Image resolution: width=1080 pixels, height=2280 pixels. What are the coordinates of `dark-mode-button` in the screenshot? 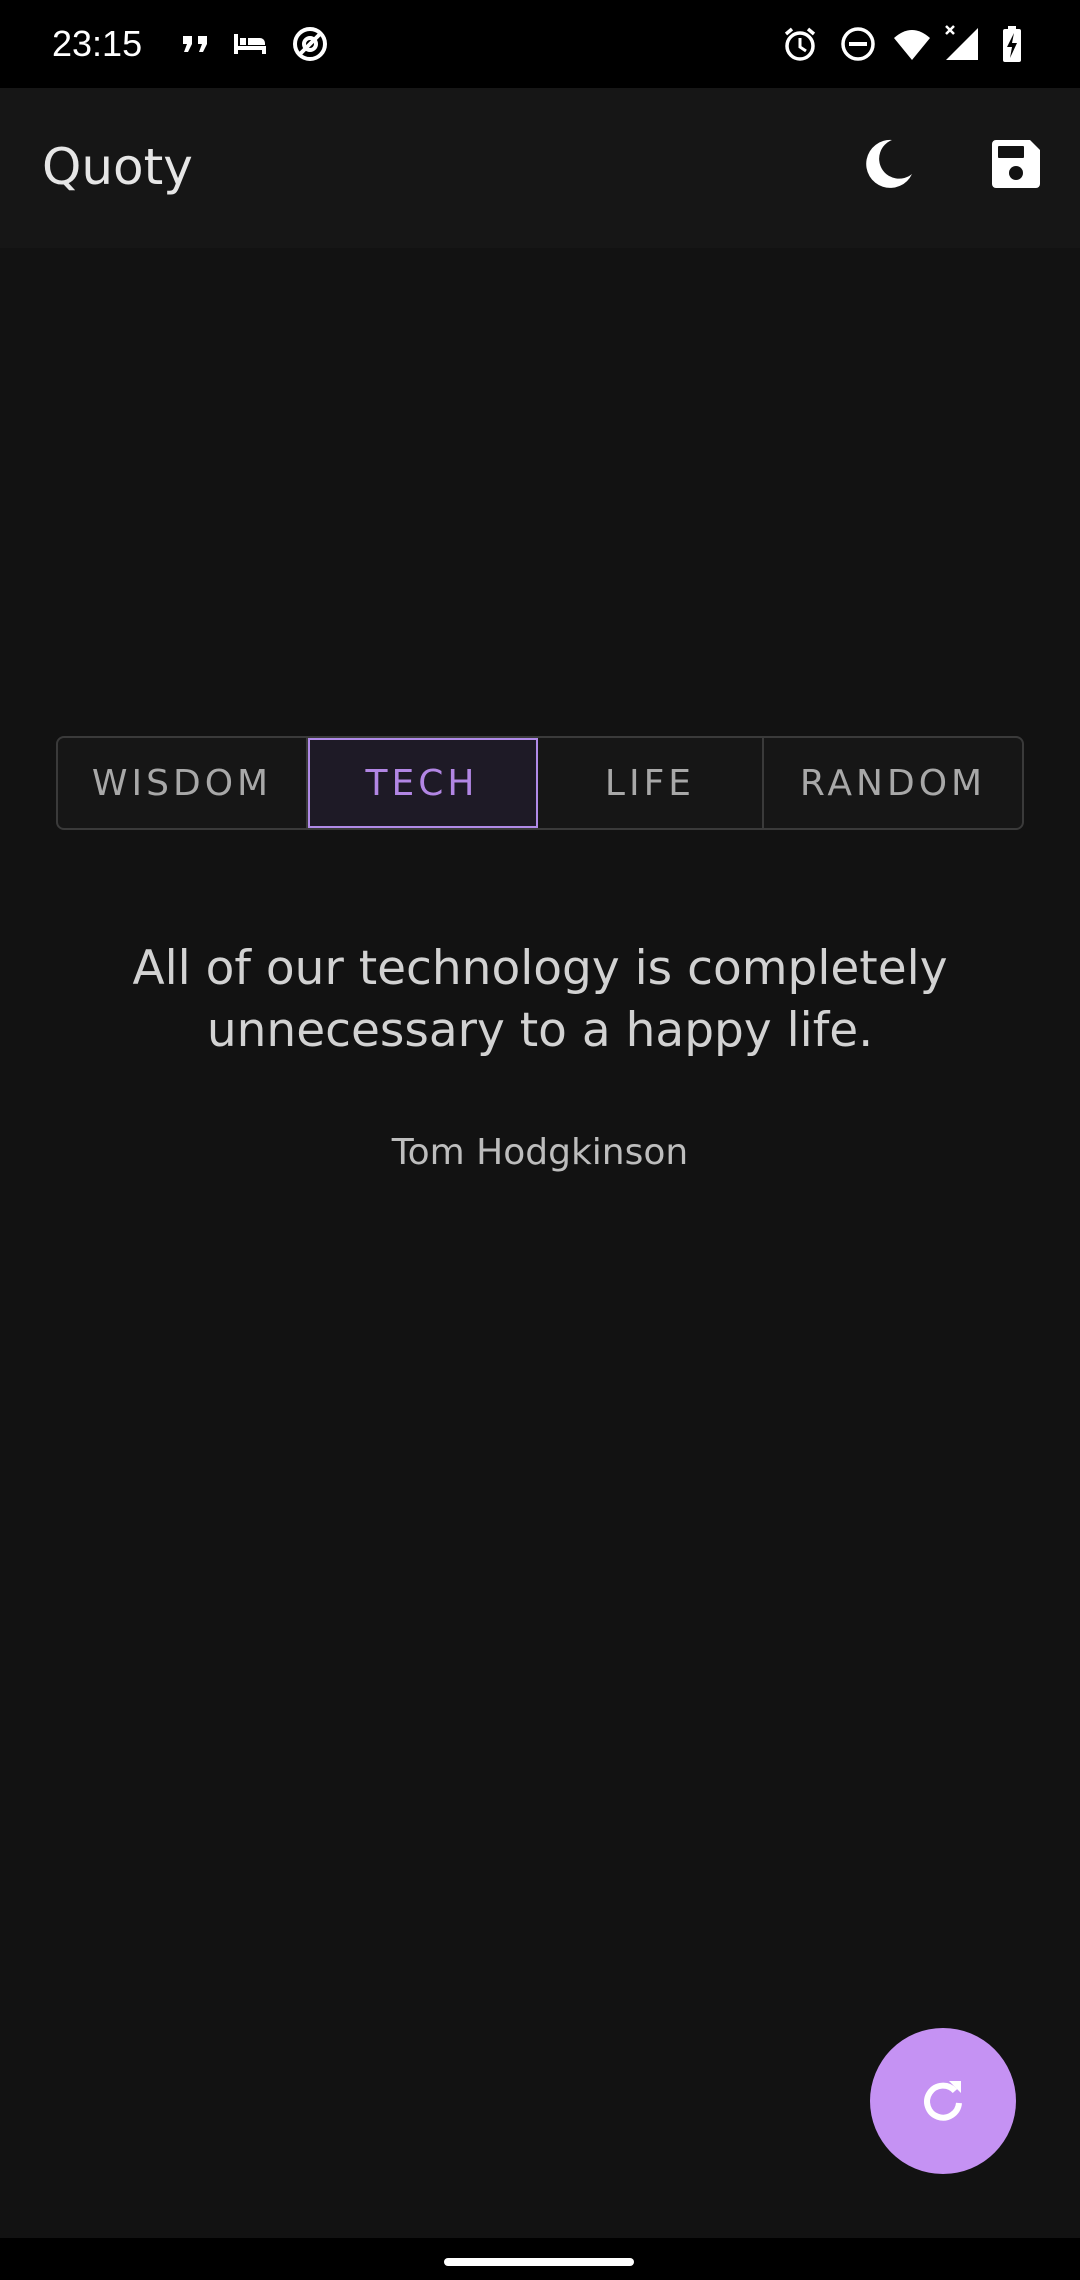 It's located at (888, 164).